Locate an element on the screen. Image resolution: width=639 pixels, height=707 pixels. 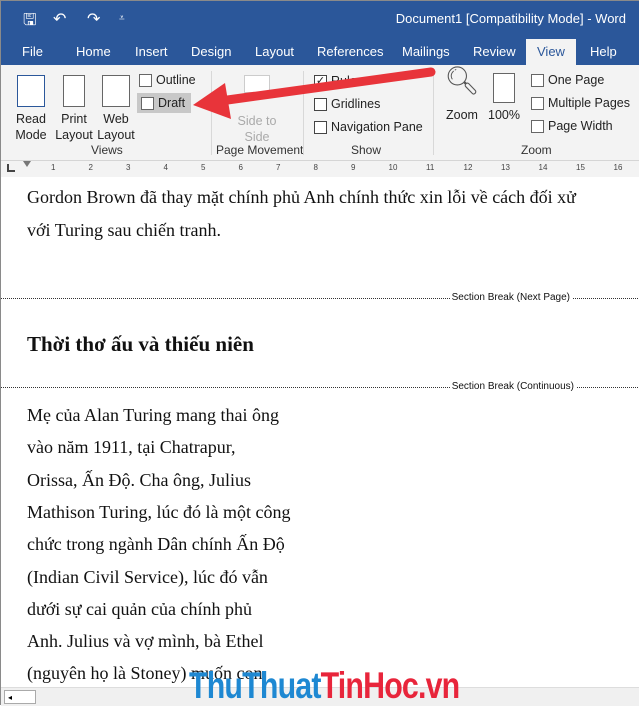
ruler-number: 12 is located at coordinates (468, 167).